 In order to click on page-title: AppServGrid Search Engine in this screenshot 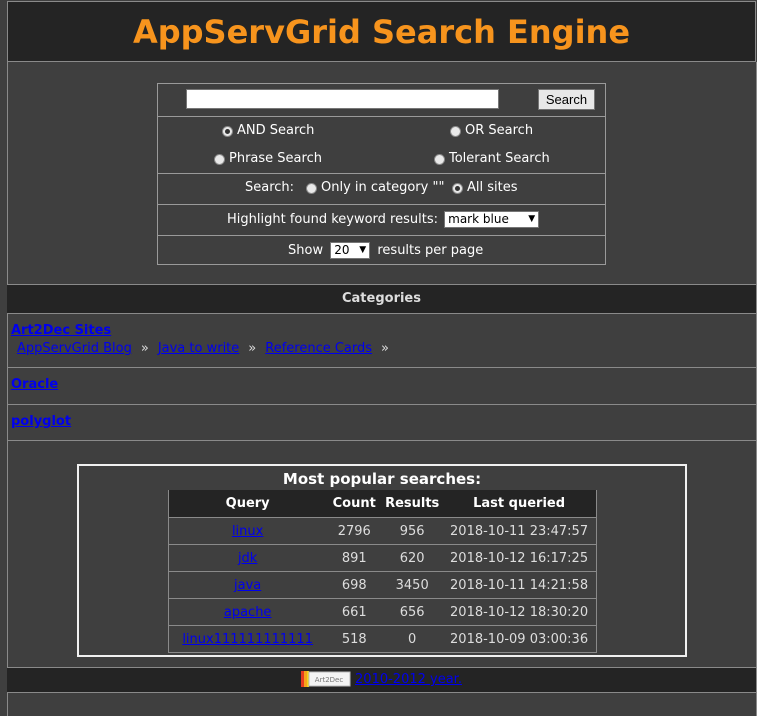, I will do `click(381, 32)`.